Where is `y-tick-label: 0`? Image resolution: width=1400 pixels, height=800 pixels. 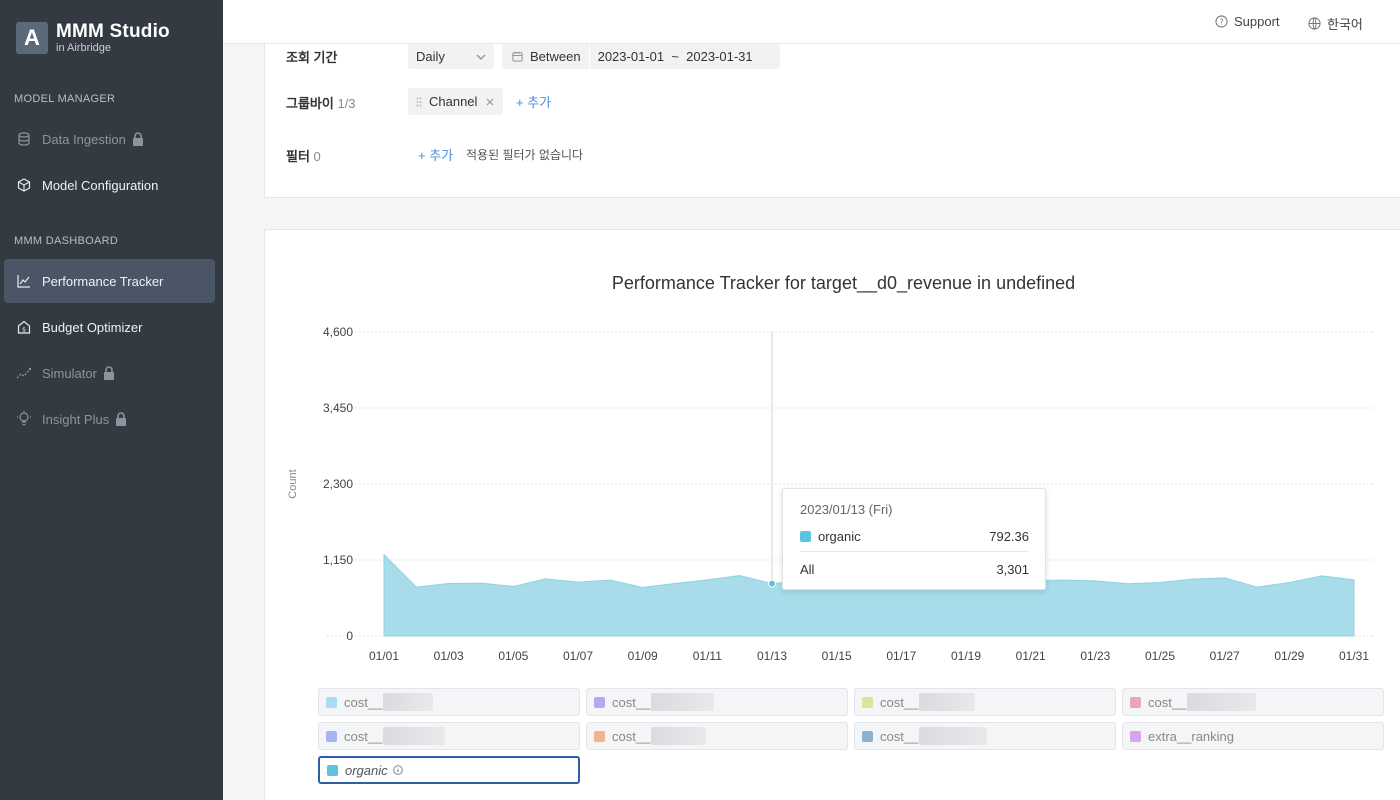
y-tick-label: 0 is located at coordinates (349, 636).